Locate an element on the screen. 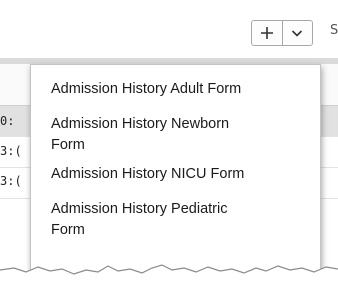 The width and height of the screenshot is (338, 285). menu-item-newborn-form: Admission History Newborn Form is located at coordinates (151, 139).